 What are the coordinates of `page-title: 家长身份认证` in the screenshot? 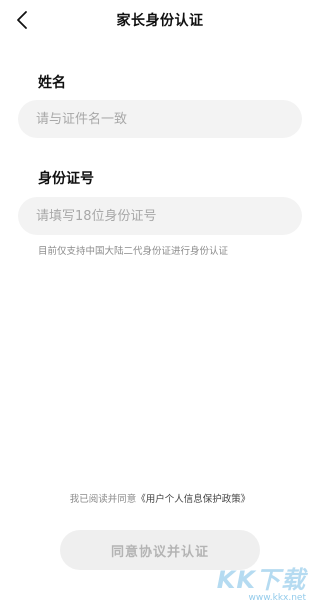 It's located at (160, 21).